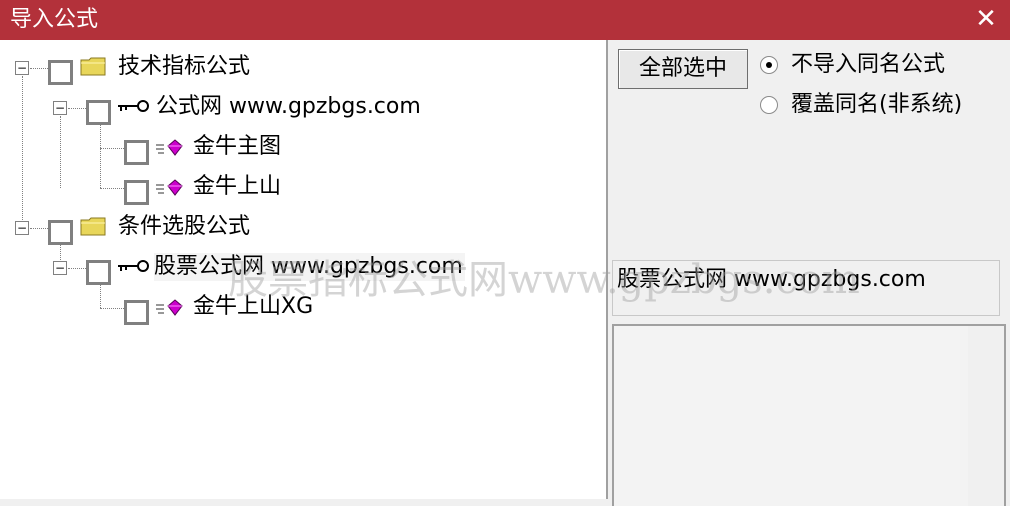 The height and width of the screenshot is (506, 1010). I want to click on node-label: 股票公式网 www.gpzbgs.com, so click(309, 267).